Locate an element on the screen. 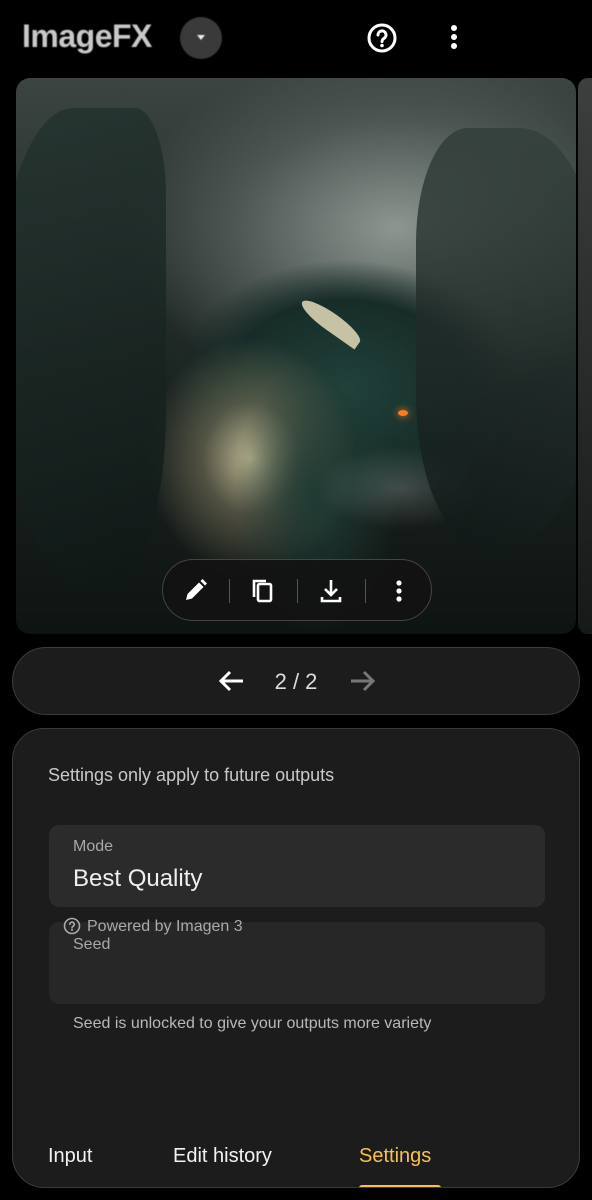  download-icon is located at coordinates (331, 591).